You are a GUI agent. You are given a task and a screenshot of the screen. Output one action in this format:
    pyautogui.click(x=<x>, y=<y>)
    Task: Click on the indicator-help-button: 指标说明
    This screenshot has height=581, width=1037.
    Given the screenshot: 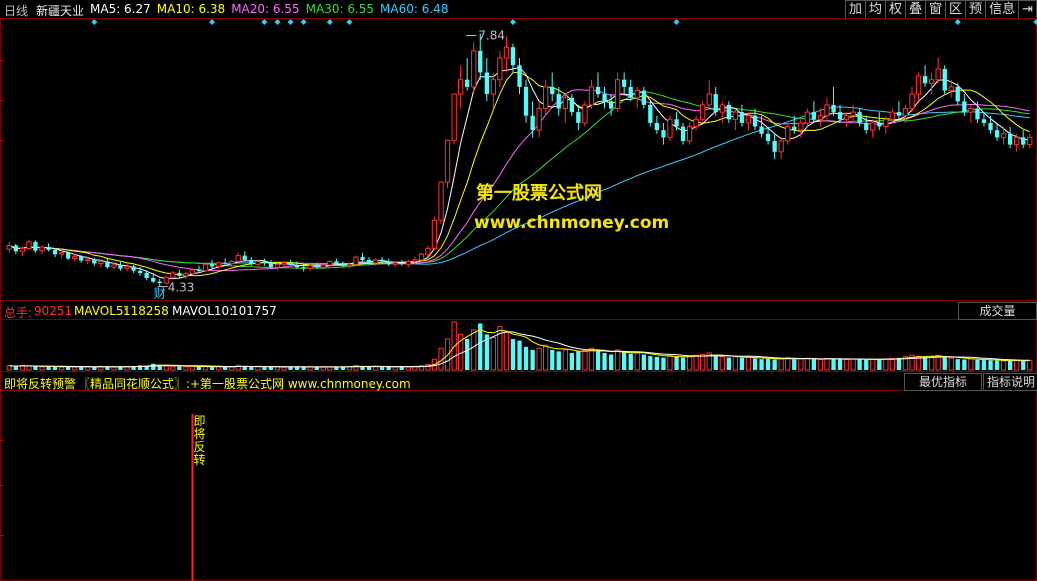 What is the action you would take?
    pyautogui.click(x=1010, y=382)
    